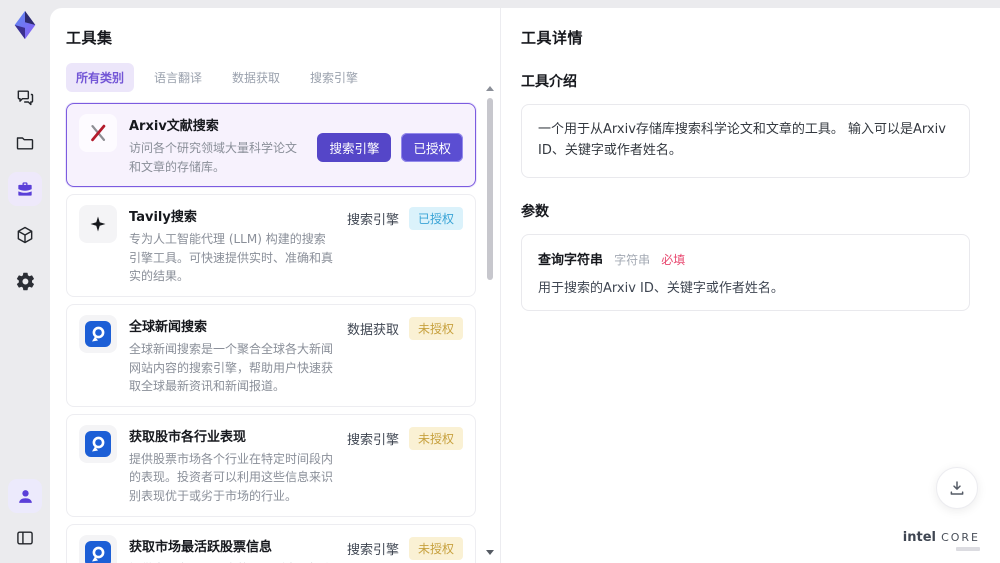  I want to click on nav-panel-toggle, so click(25, 538).